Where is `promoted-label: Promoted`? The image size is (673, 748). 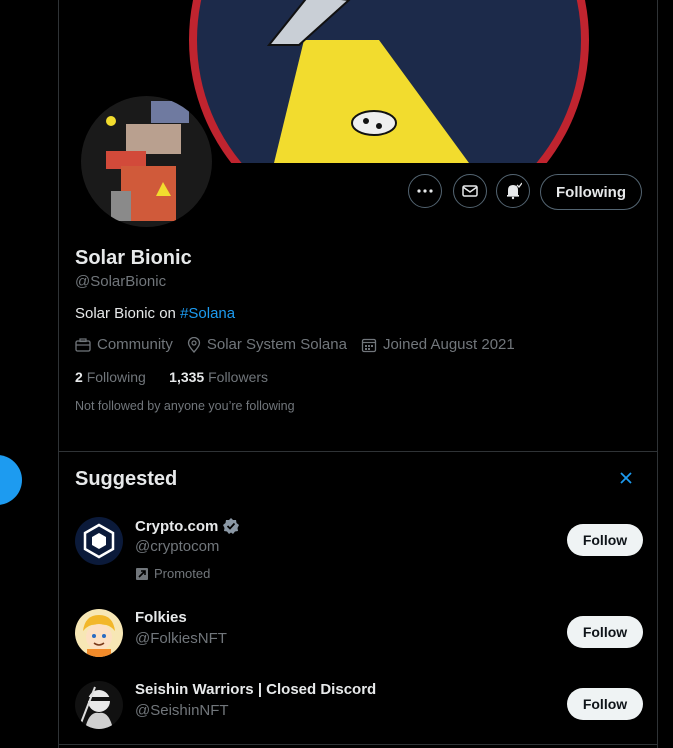 promoted-label: Promoted is located at coordinates (172, 573).